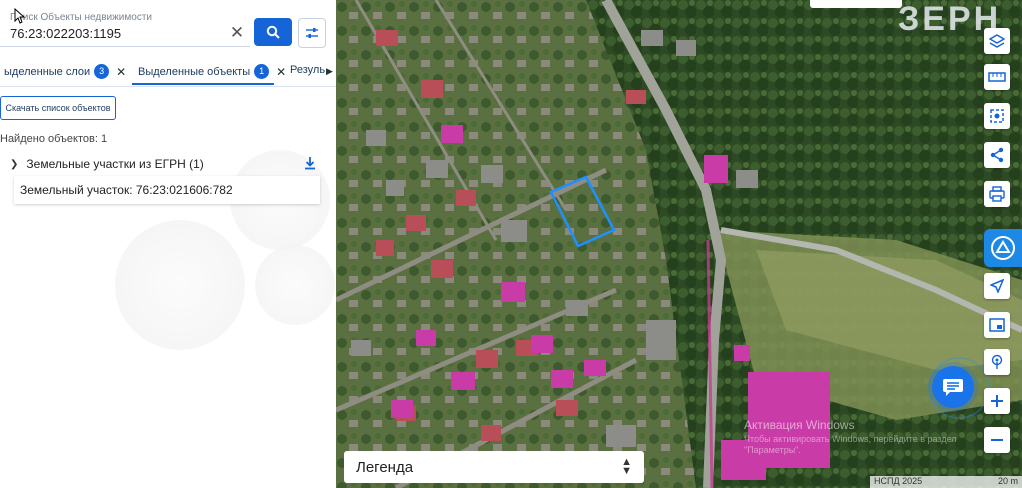 The width and height of the screenshot is (1022, 488). I want to click on chat-icon, so click(953, 387).